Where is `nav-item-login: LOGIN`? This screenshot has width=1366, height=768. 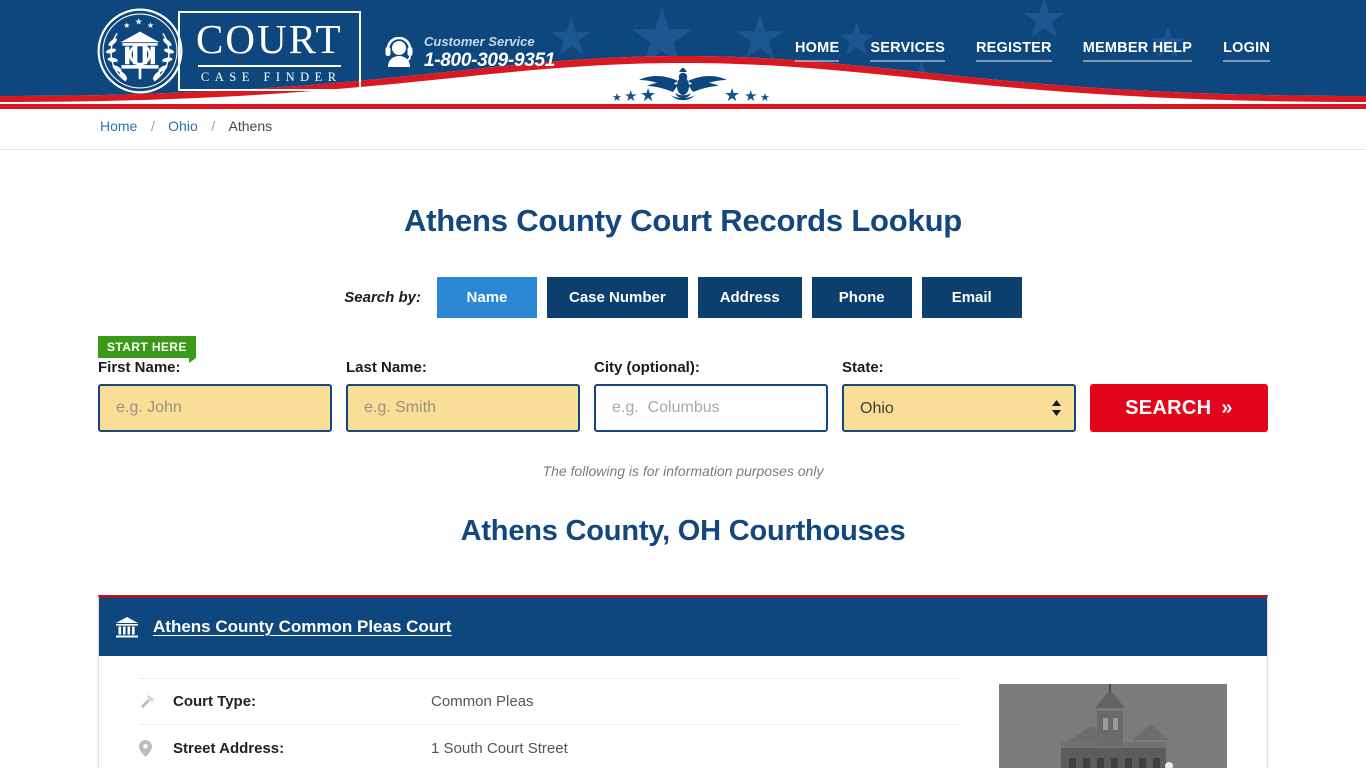 nav-item-login: LOGIN is located at coordinates (1246, 51).